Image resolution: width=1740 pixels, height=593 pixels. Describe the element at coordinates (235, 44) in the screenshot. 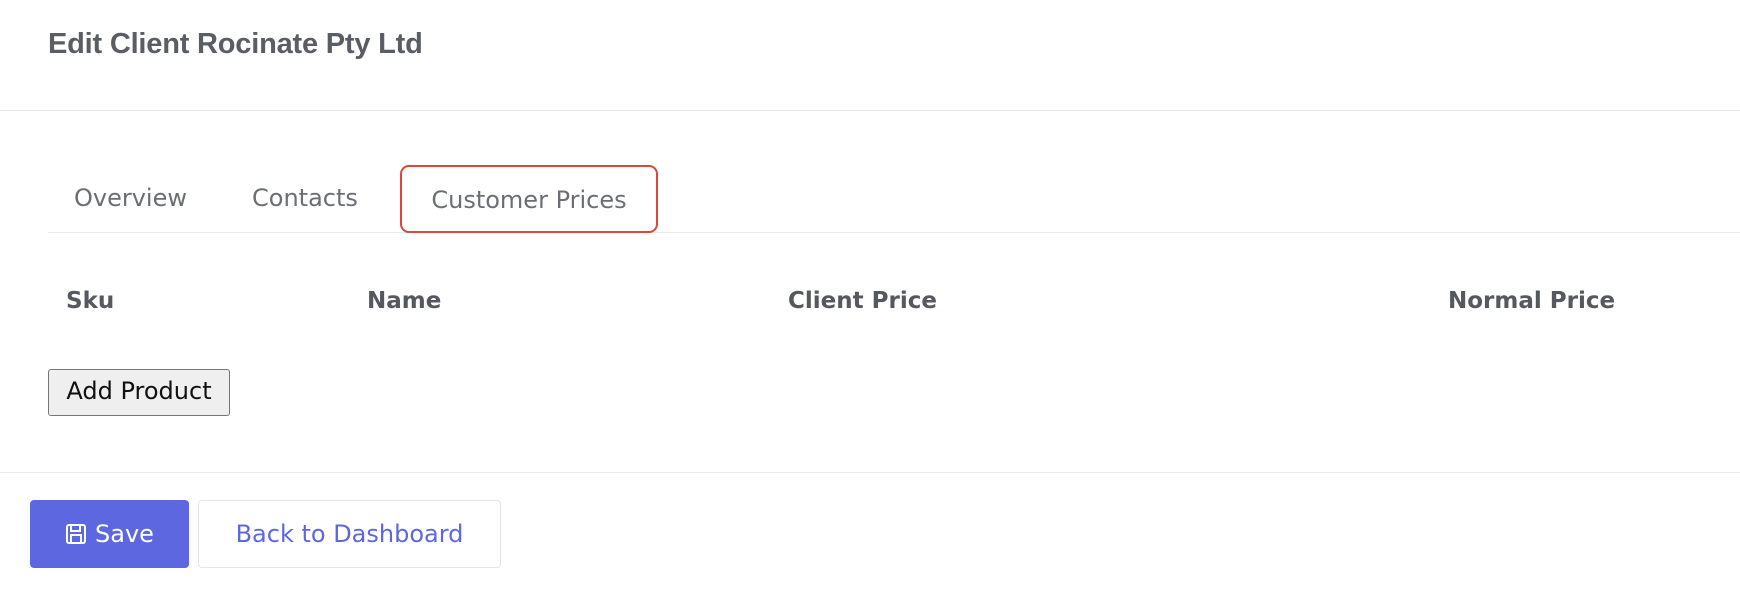

I see `page-title: Edit Client Rocinate Pty Ltd` at that location.